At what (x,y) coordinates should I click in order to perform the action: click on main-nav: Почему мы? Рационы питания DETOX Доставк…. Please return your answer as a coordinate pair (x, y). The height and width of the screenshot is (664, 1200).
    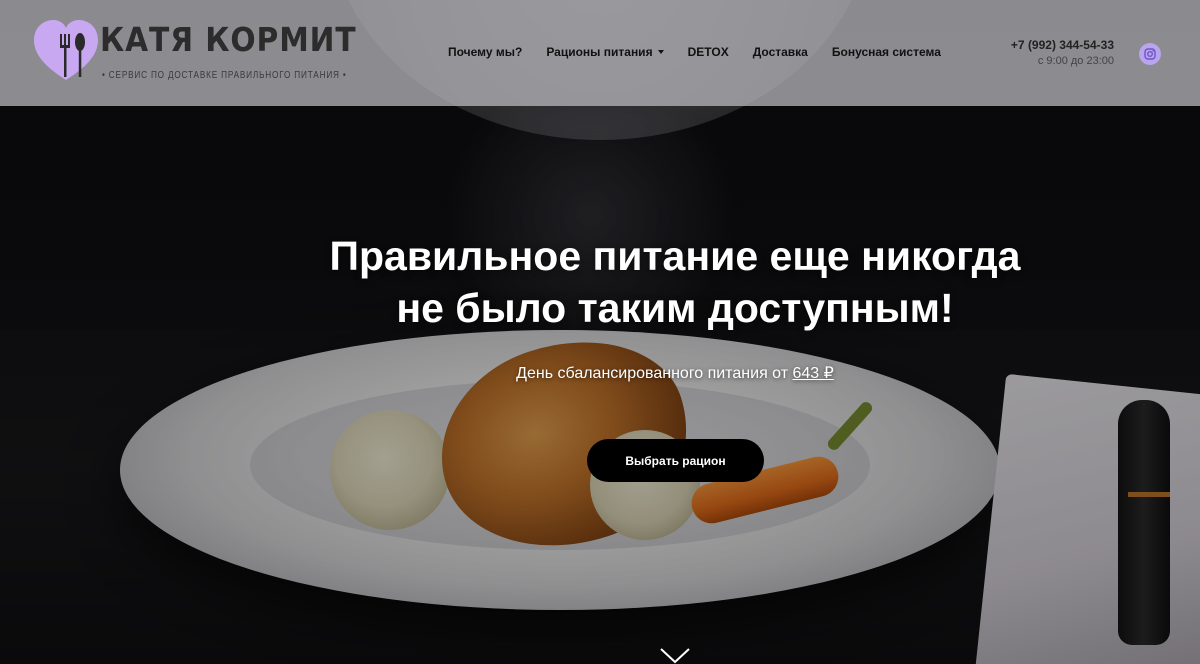
    Looking at the image, I should click on (694, 52).